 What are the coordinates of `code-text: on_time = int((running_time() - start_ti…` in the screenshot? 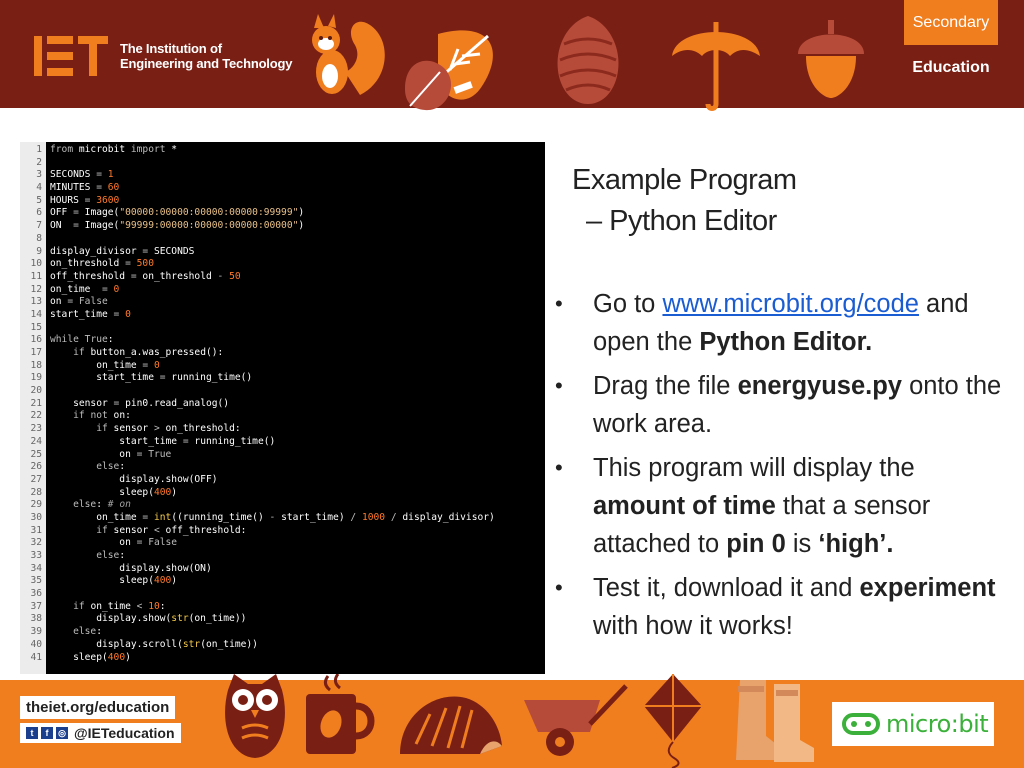 It's located at (272, 517).